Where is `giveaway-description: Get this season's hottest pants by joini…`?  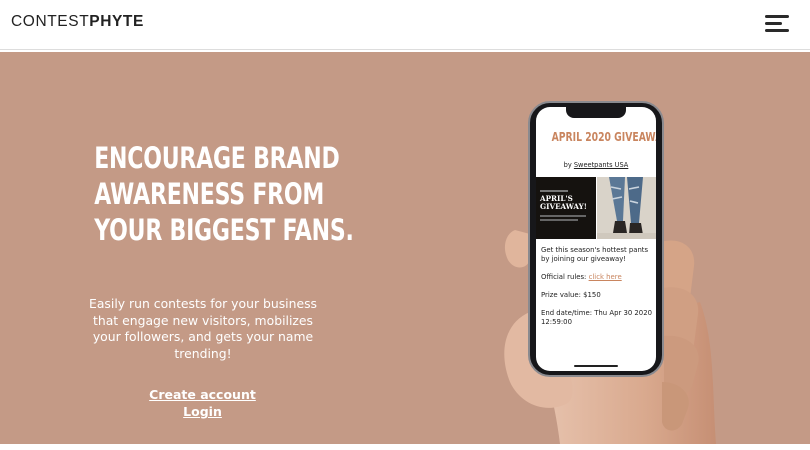
giveaway-description: Get this season's hottest pants by joini… is located at coordinates (595, 255).